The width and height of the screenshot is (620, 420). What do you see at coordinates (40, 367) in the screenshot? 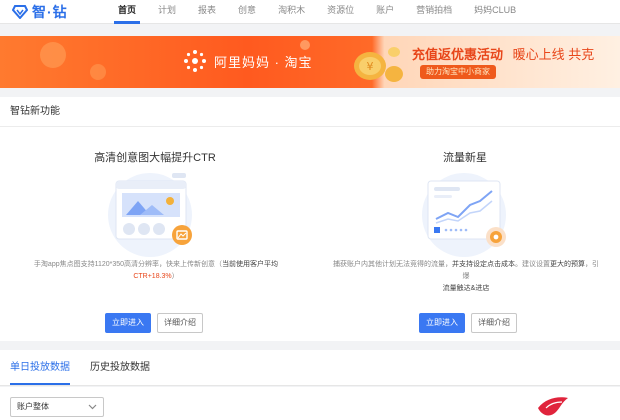
I see `tab-daily-data: 单日投放数据` at bounding box center [40, 367].